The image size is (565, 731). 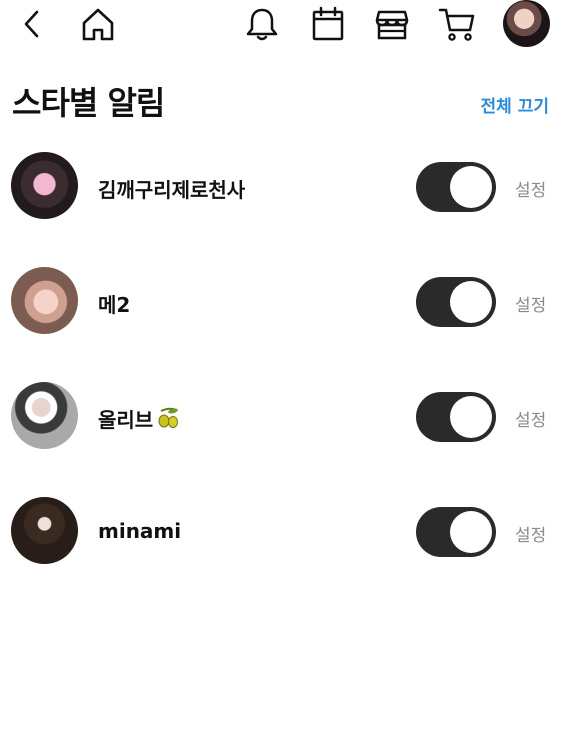 What do you see at coordinates (168, 420) in the screenshot?
I see `olive-icon` at bounding box center [168, 420].